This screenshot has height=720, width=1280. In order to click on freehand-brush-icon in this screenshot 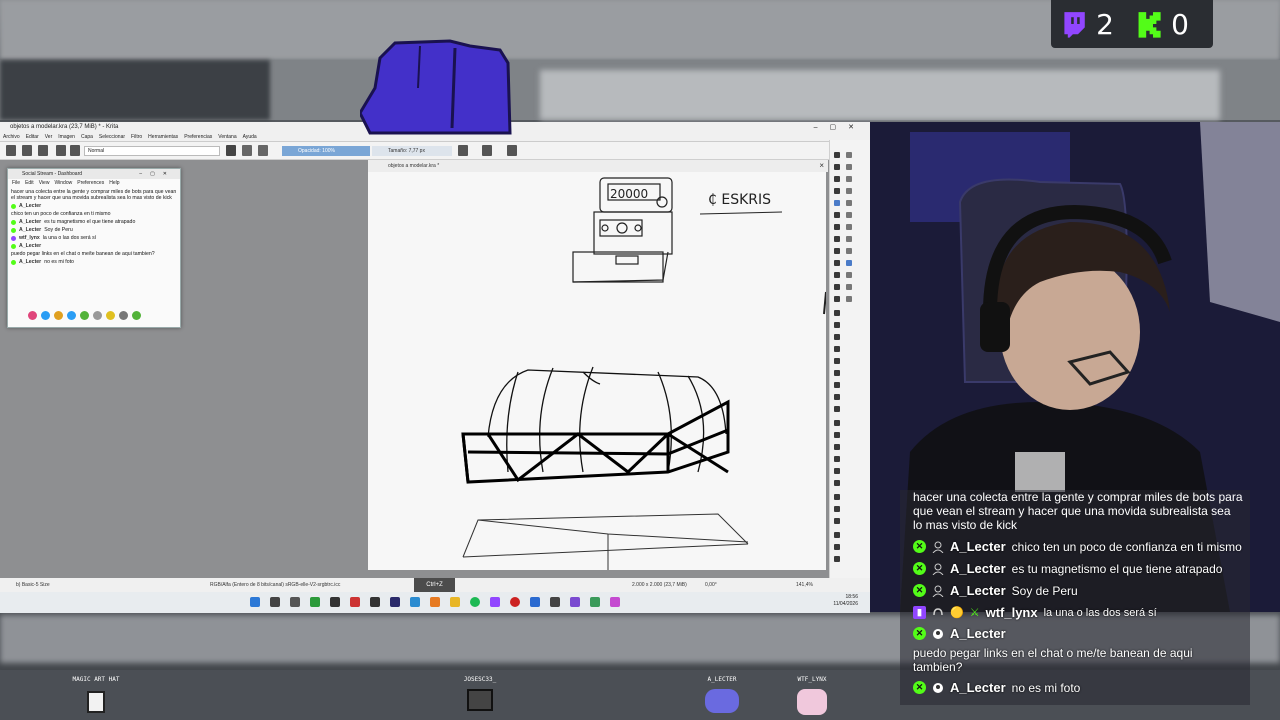, I will do `click(837, 203)`.